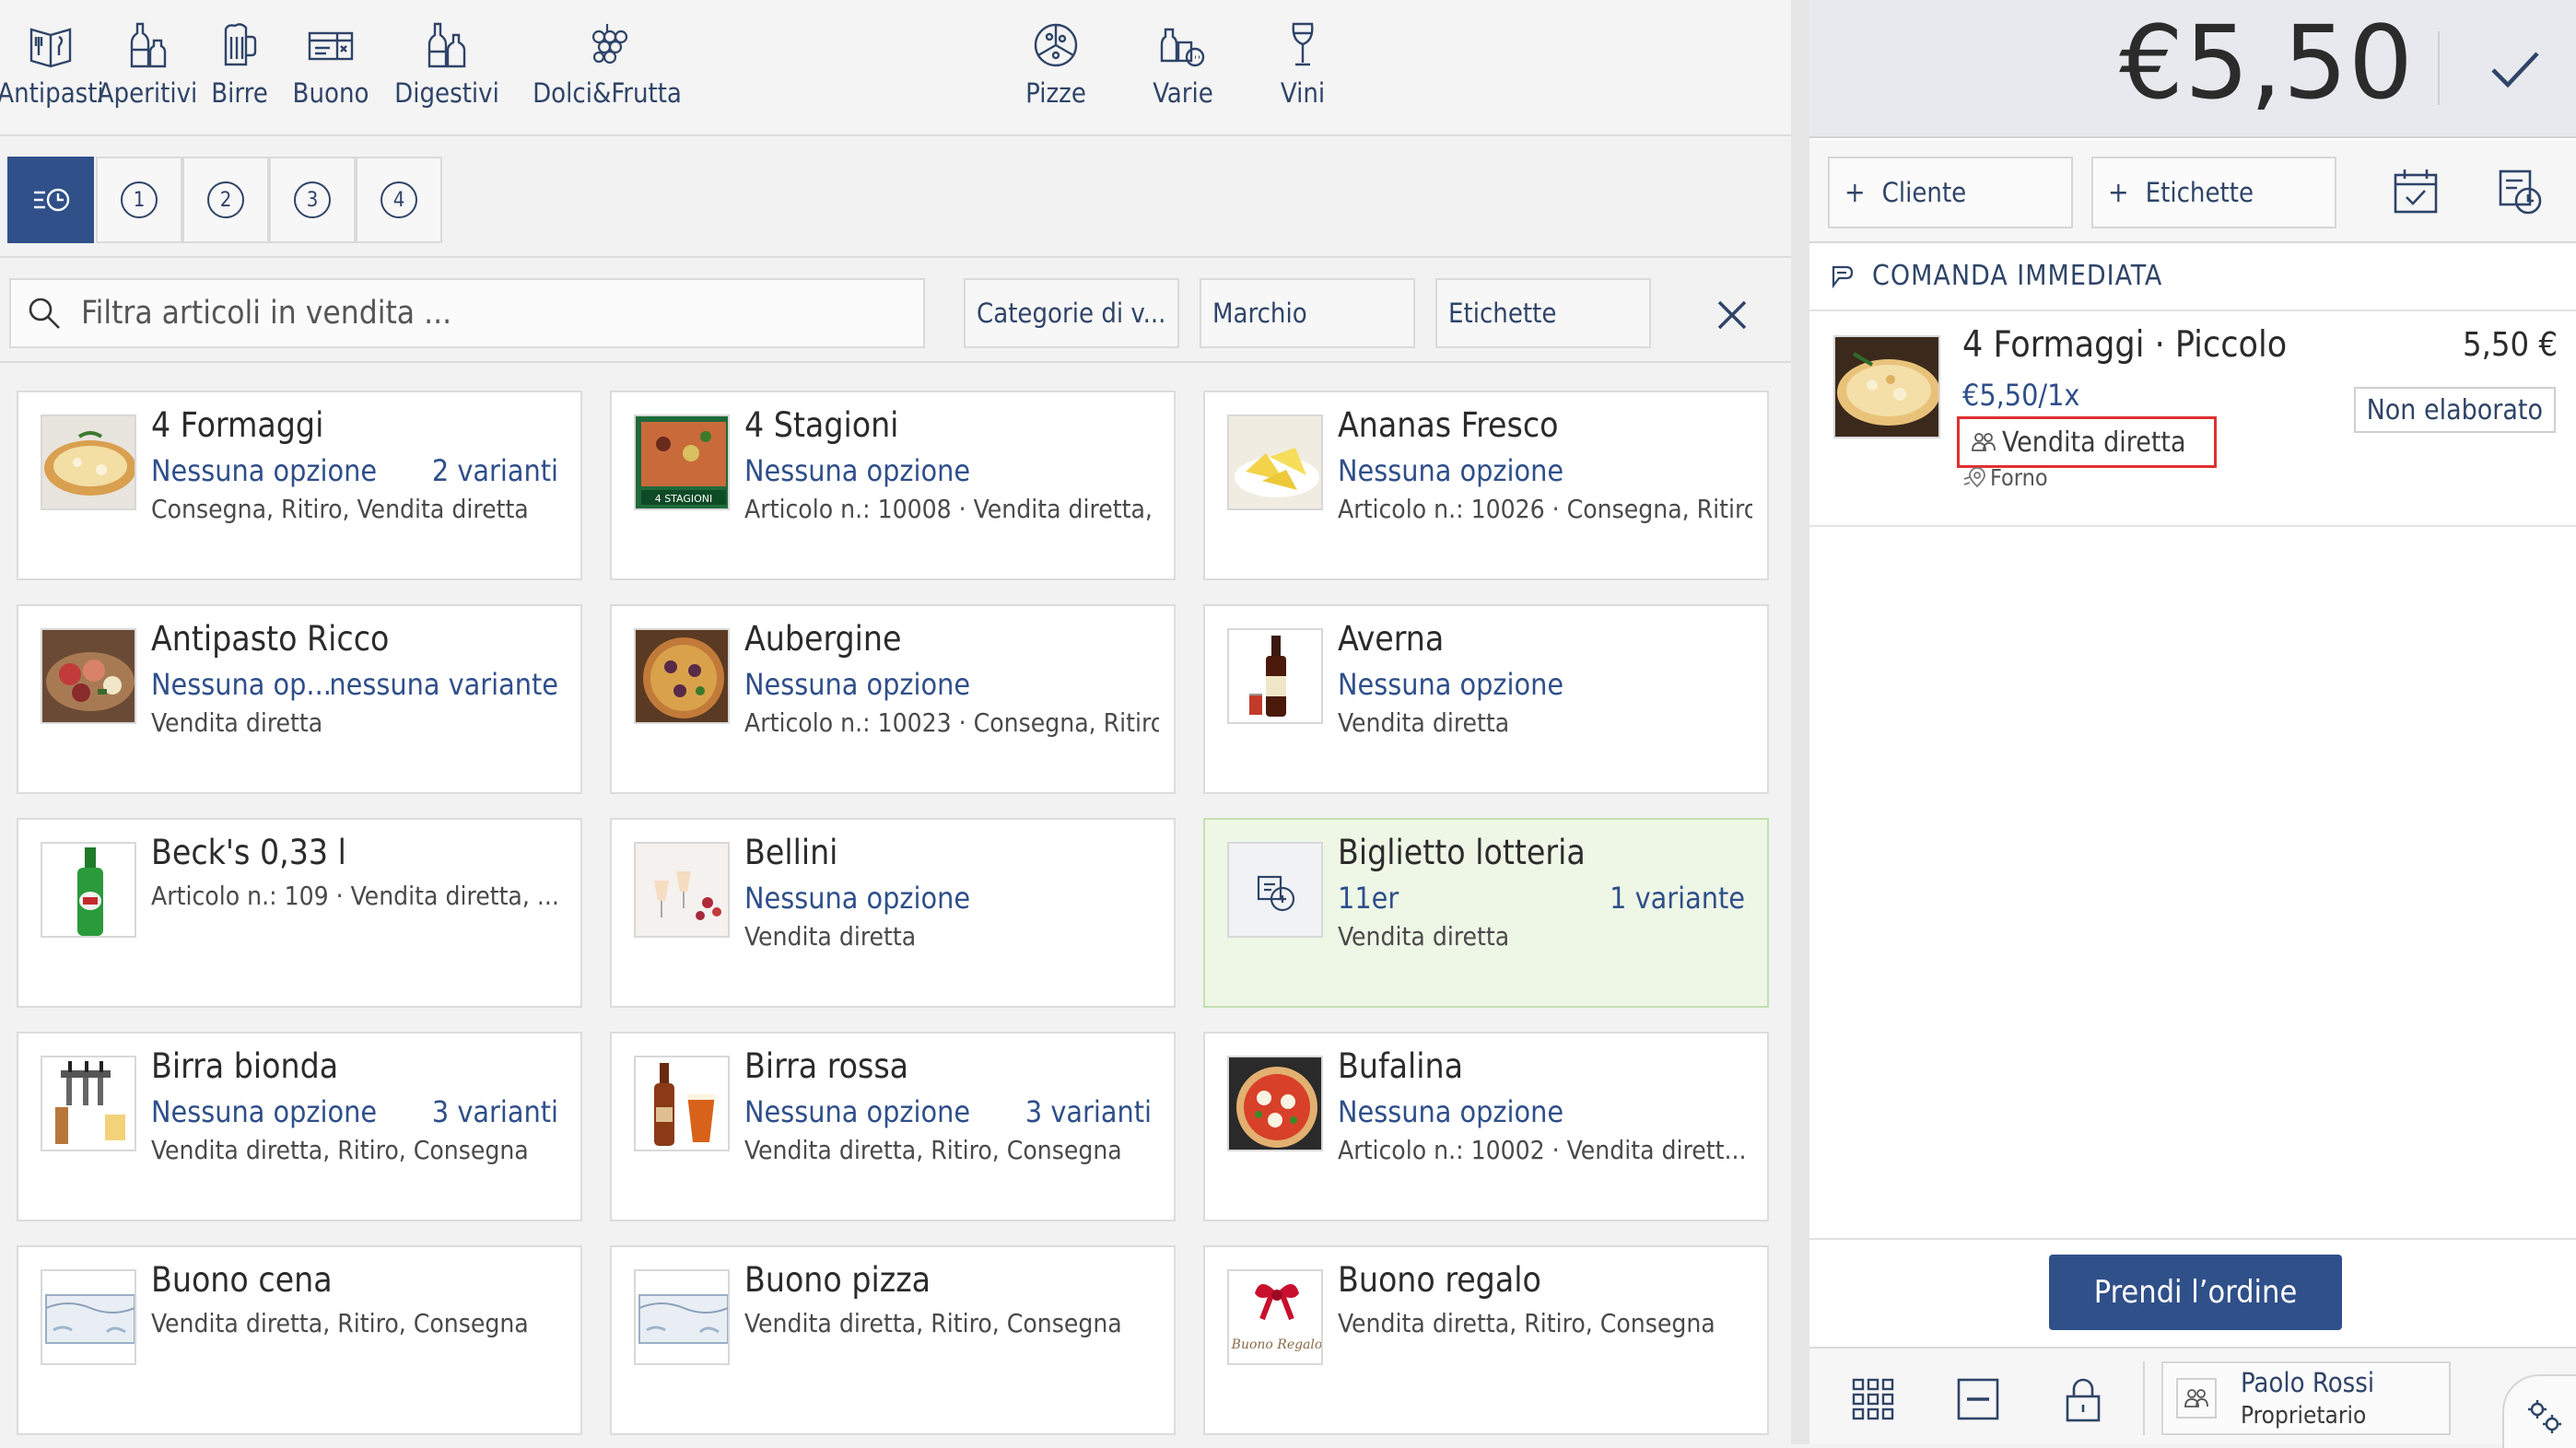 This screenshot has height=1448, width=2576. Describe the element at coordinates (1303, 93) in the screenshot. I see `category-label: Vini` at that location.